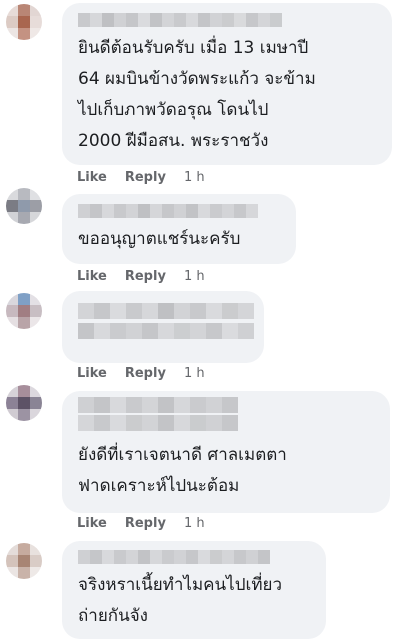  I want to click on comment-bubble-blurred, so click(163, 327).